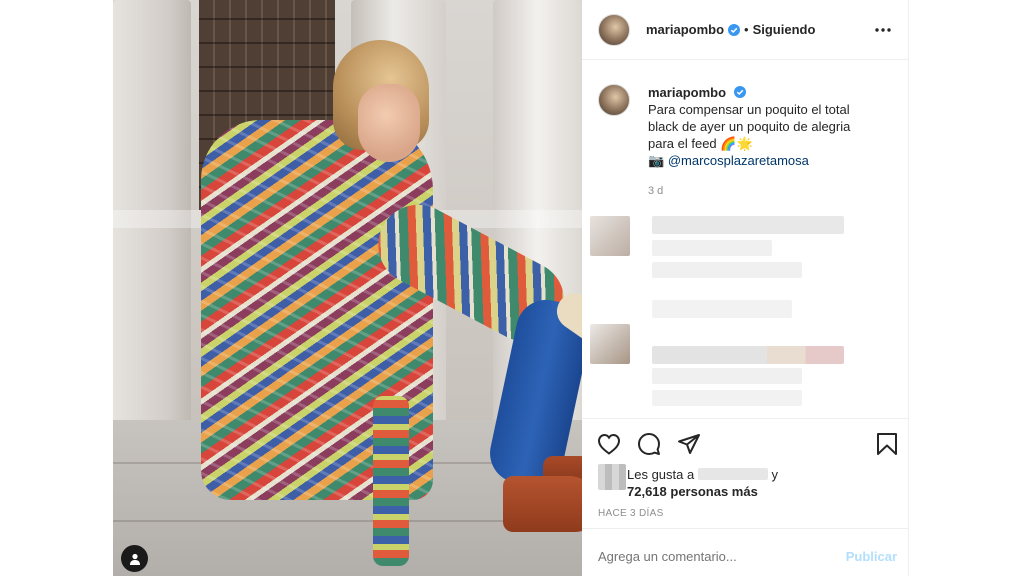  I want to click on comment-icon, so click(649, 444).